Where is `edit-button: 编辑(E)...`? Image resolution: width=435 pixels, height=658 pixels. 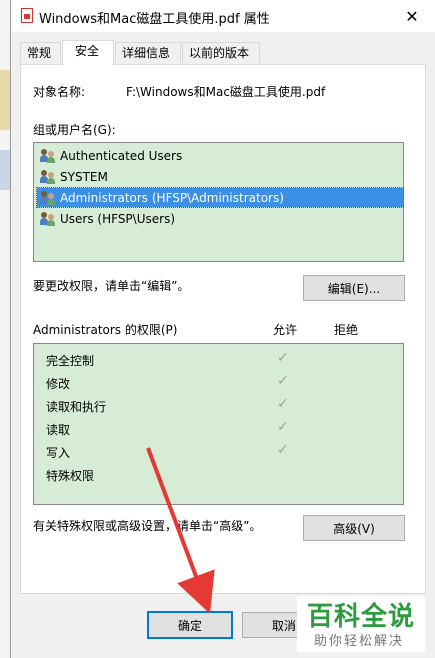 edit-button: 编辑(E)... is located at coordinates (354, 288).